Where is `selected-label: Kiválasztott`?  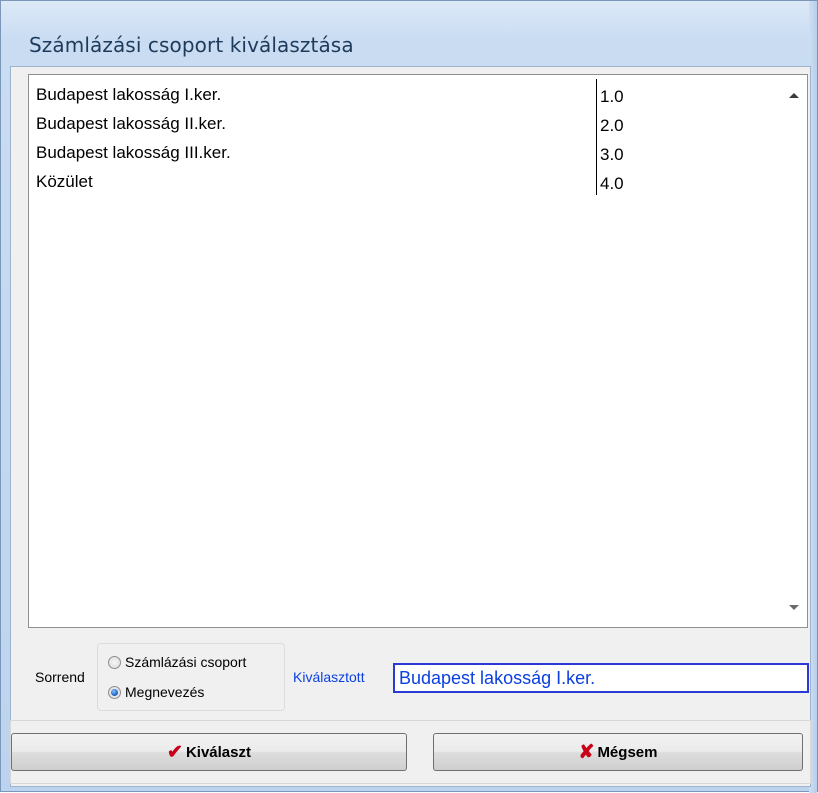 selected-label: Kiválasztott is located at coordinates (329, 677).